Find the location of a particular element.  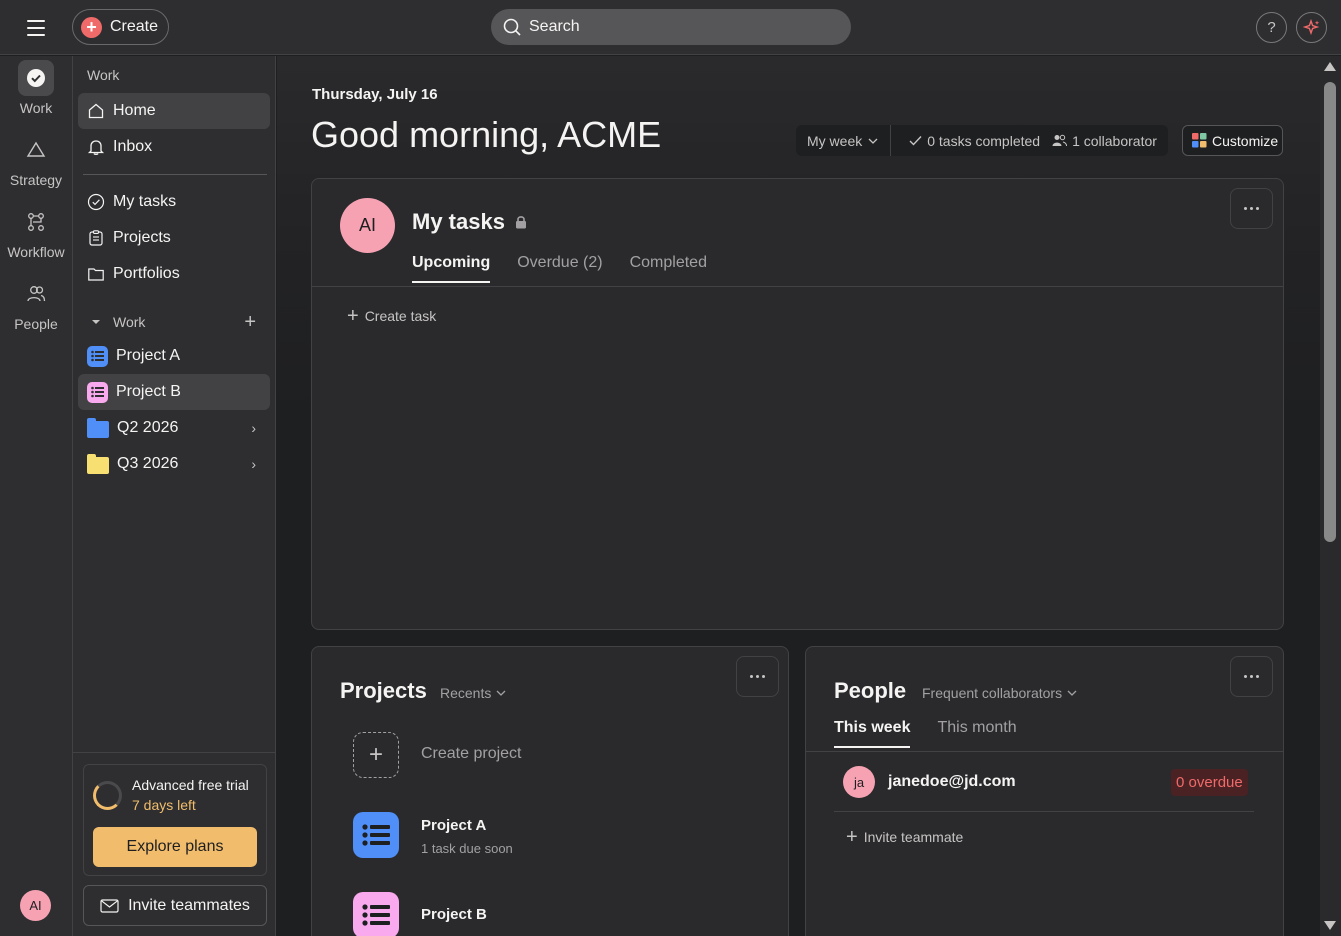

avatar: AI is located at coordinates (367, 225).